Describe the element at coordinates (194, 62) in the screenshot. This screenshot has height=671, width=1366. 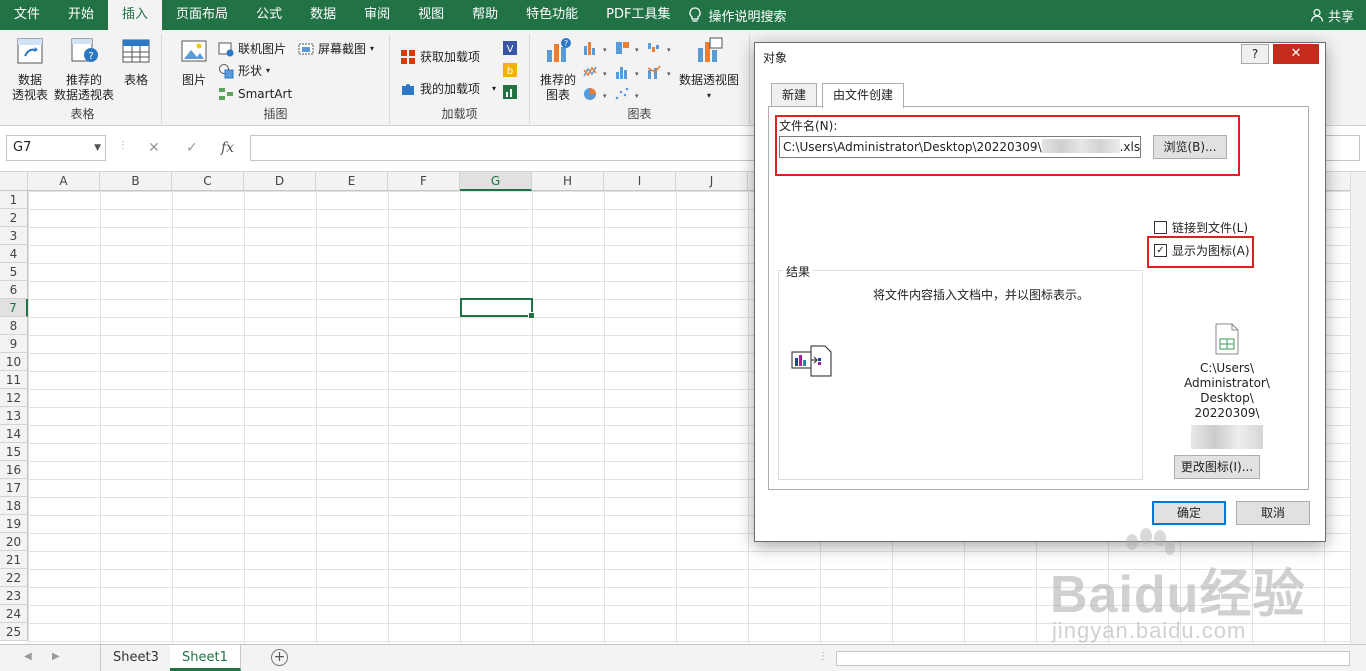
I see `picture-button: 图片` at that location.